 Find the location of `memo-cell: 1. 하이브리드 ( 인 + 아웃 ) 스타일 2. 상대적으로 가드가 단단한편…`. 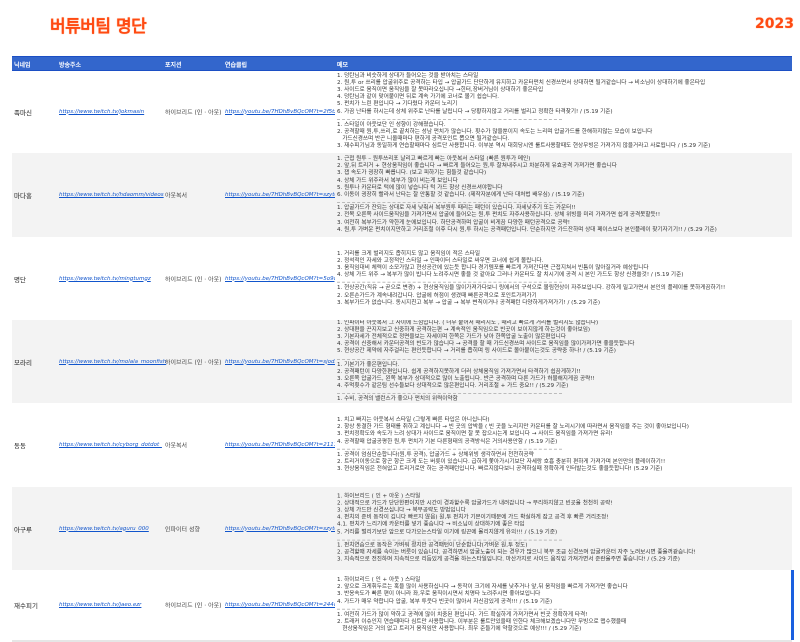

memo-cell: 1. 하이브리드 ( 인 + 아웃 ) 스타일 2. 상대적으로 가드가 단단한편… is located at coordinates (564, 528).